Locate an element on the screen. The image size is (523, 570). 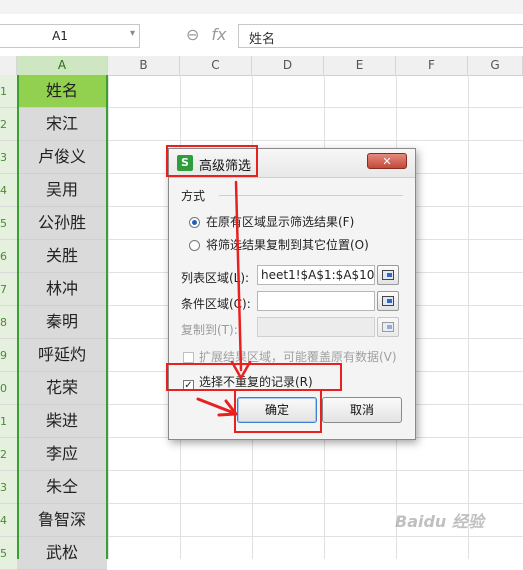
expand-result-checkbox: 扩展结果区域，可能覆盖原有数据(V) is located at coordinates (290, 356).